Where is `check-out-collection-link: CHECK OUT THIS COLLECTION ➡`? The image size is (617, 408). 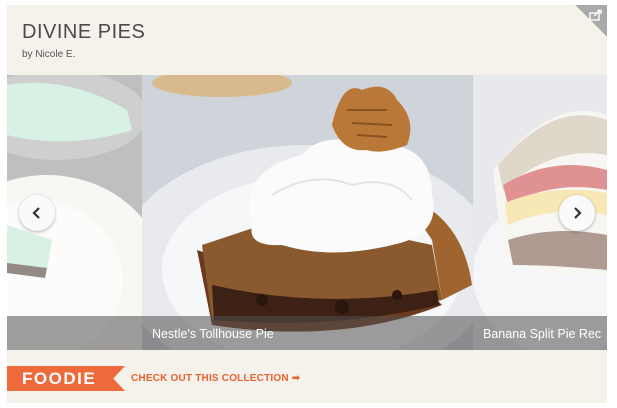
check-out-collection-link: CHECK OUT THIS COLLECTION ➡ is located at coordinates (215, 378).